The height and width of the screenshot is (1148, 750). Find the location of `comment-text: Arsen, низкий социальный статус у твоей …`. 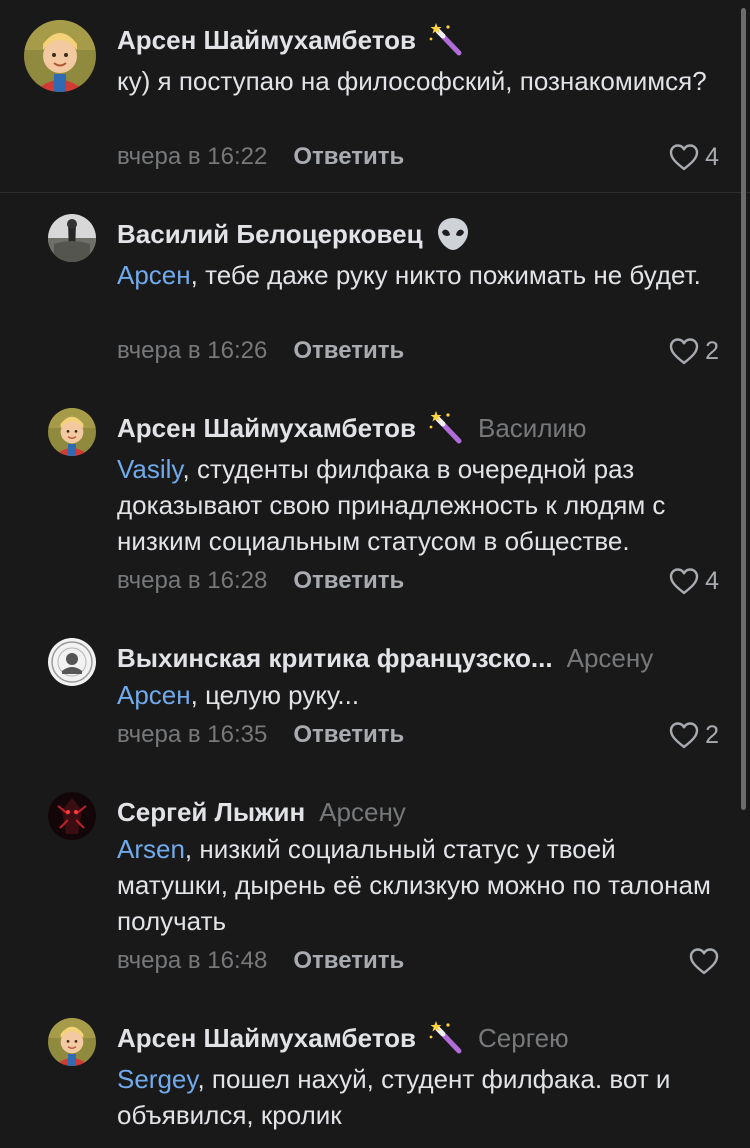

comment-text: Arsen, низкий социальный статус у твоей … is located at coordinates (414, 885).